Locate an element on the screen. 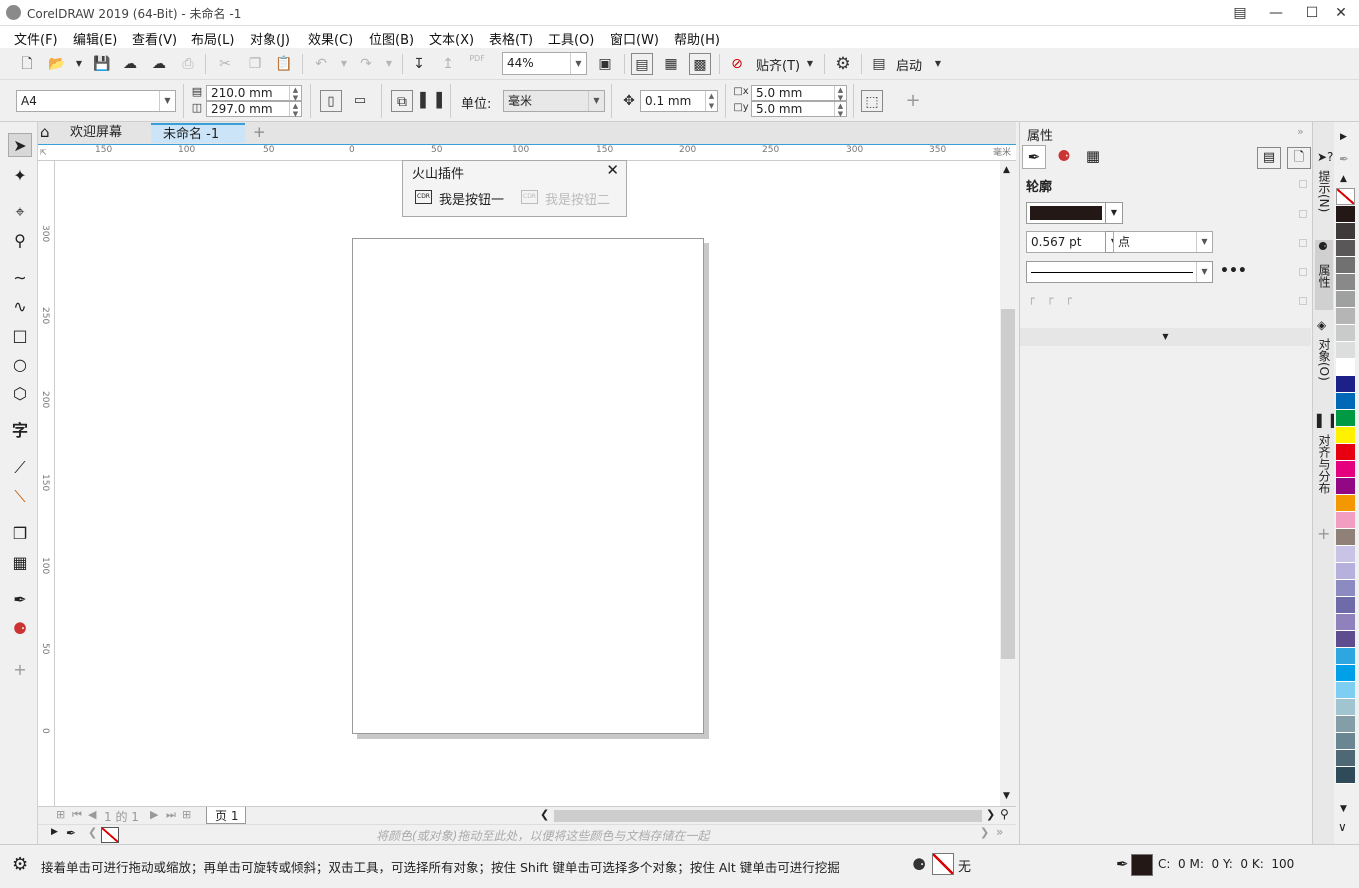  fill-none-swatch is located at coordinates (943, 864).